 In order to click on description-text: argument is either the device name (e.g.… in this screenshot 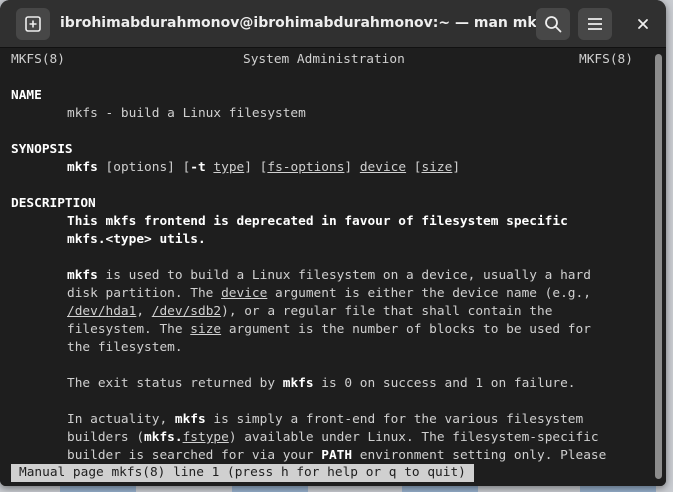, I will do `click(429, 293)`.